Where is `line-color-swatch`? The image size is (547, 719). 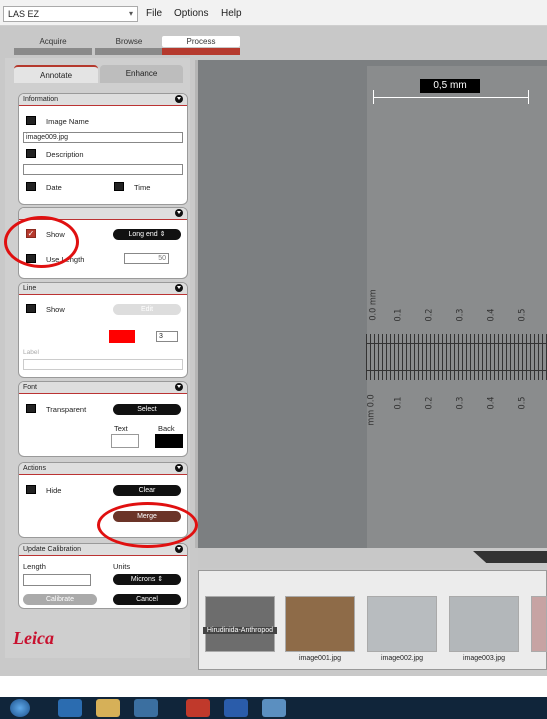 line-color-swatch is located at coordinates (122, 336).